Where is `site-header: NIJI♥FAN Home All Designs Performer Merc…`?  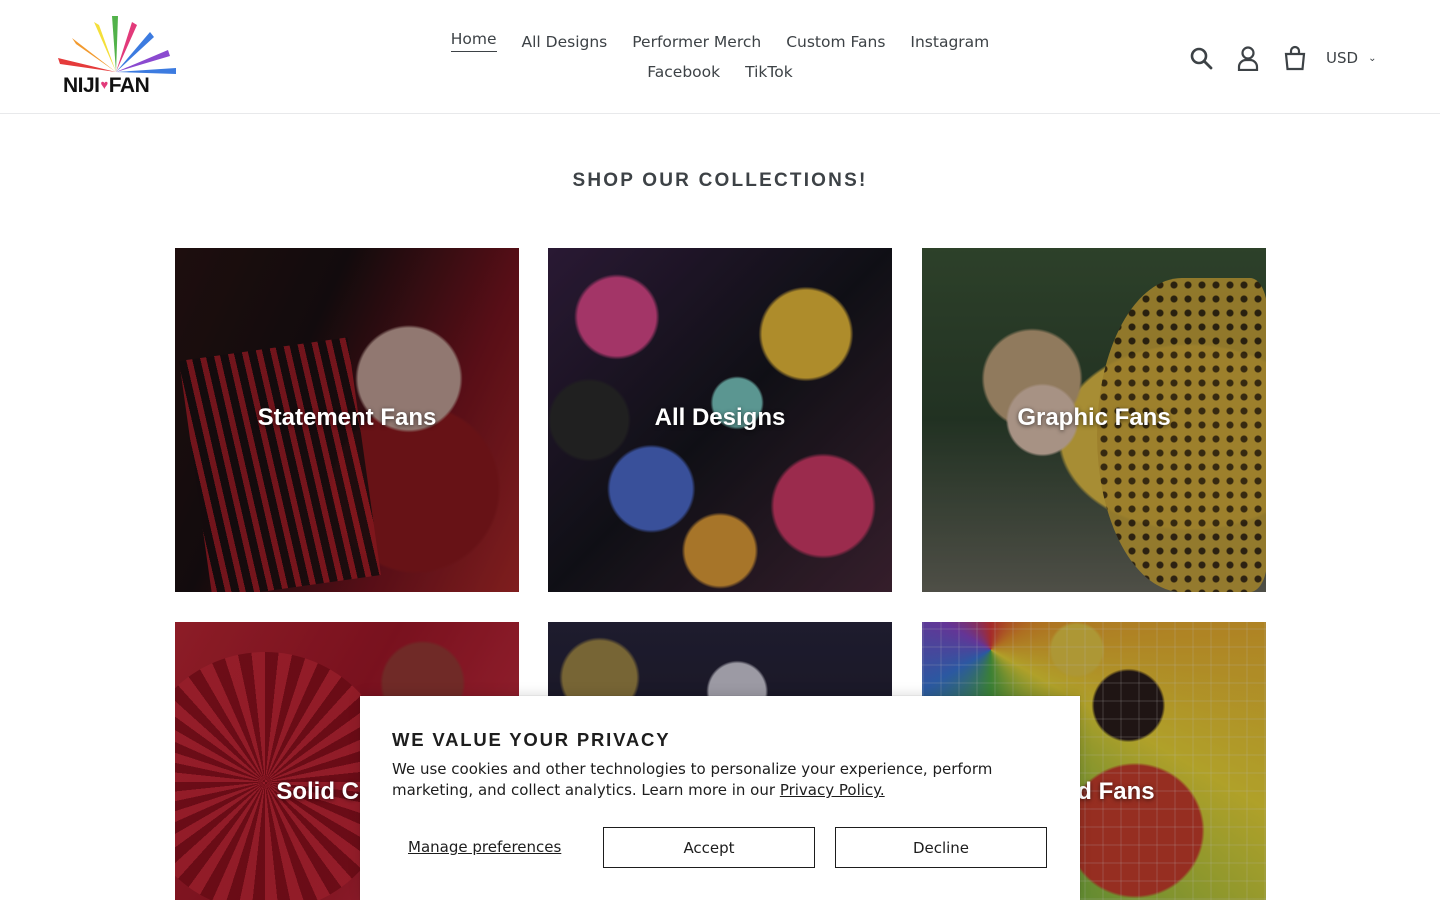 site-header: NIJI♥FAN Home All Designs Performer Merc… is located at coordinates (720, 57).